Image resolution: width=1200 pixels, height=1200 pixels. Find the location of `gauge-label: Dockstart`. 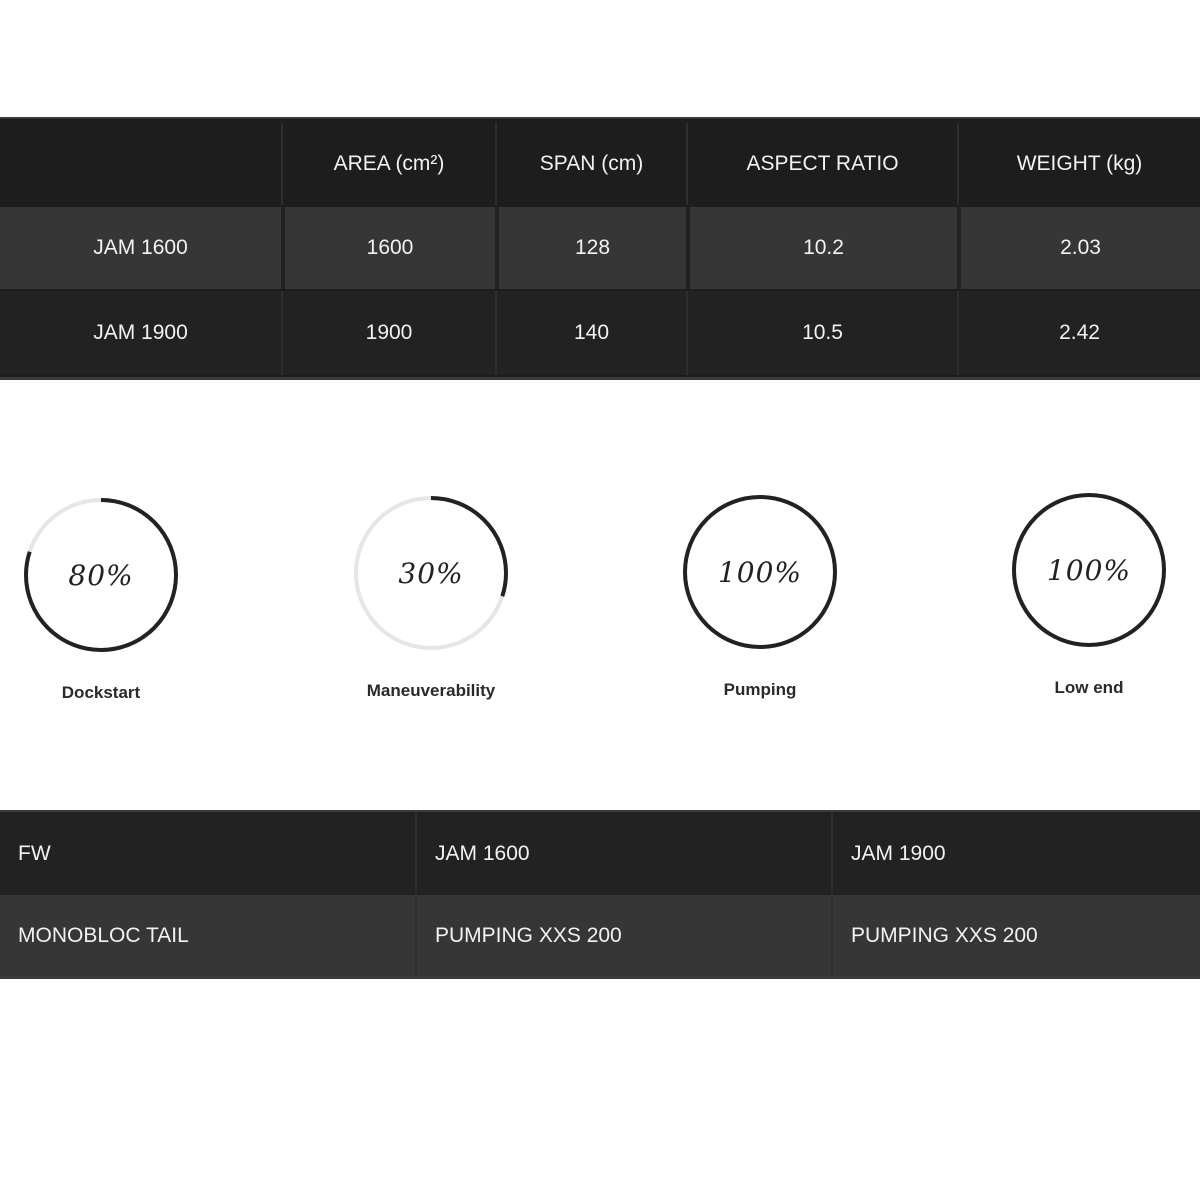

gauge-label: Dockstart is located at coordinates (101, 692).